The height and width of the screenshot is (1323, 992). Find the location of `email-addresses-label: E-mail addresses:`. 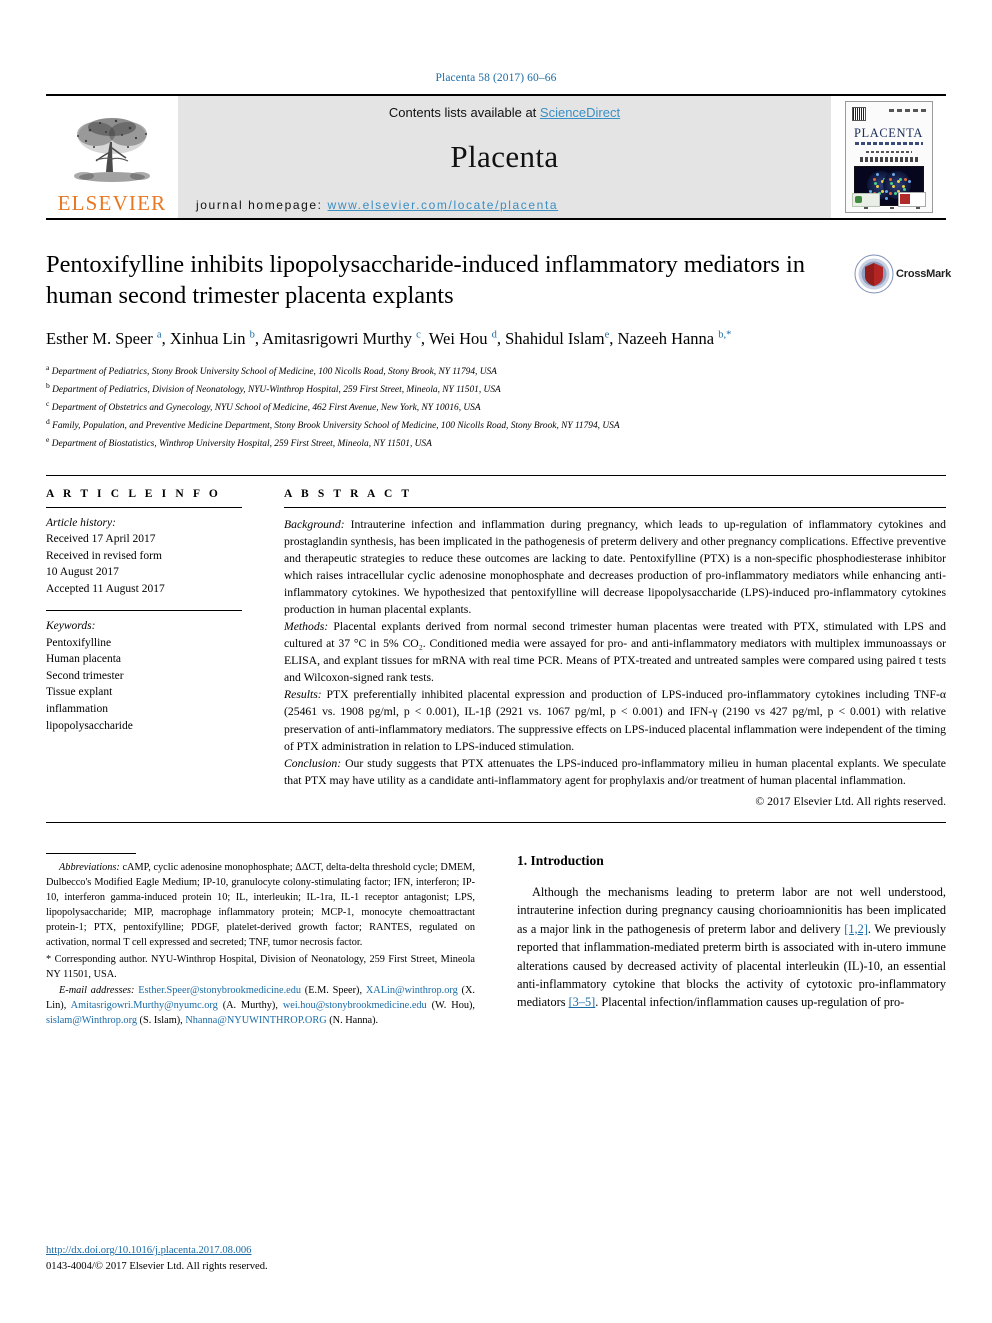

email-addresses-label: E-mail addresses: is located at coordinates (99, 990).